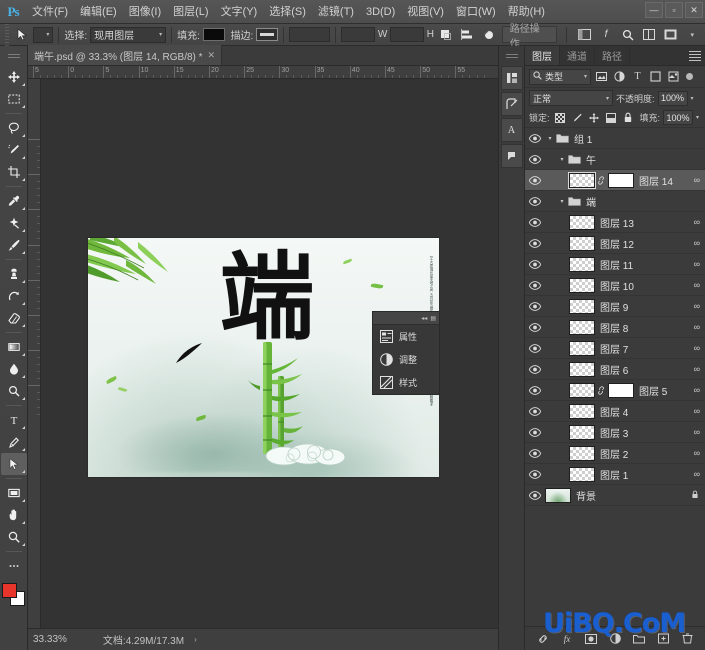 This screenshot has width=705, height=650. I want to click on rectangle-shape-tool, so click(14, 493).